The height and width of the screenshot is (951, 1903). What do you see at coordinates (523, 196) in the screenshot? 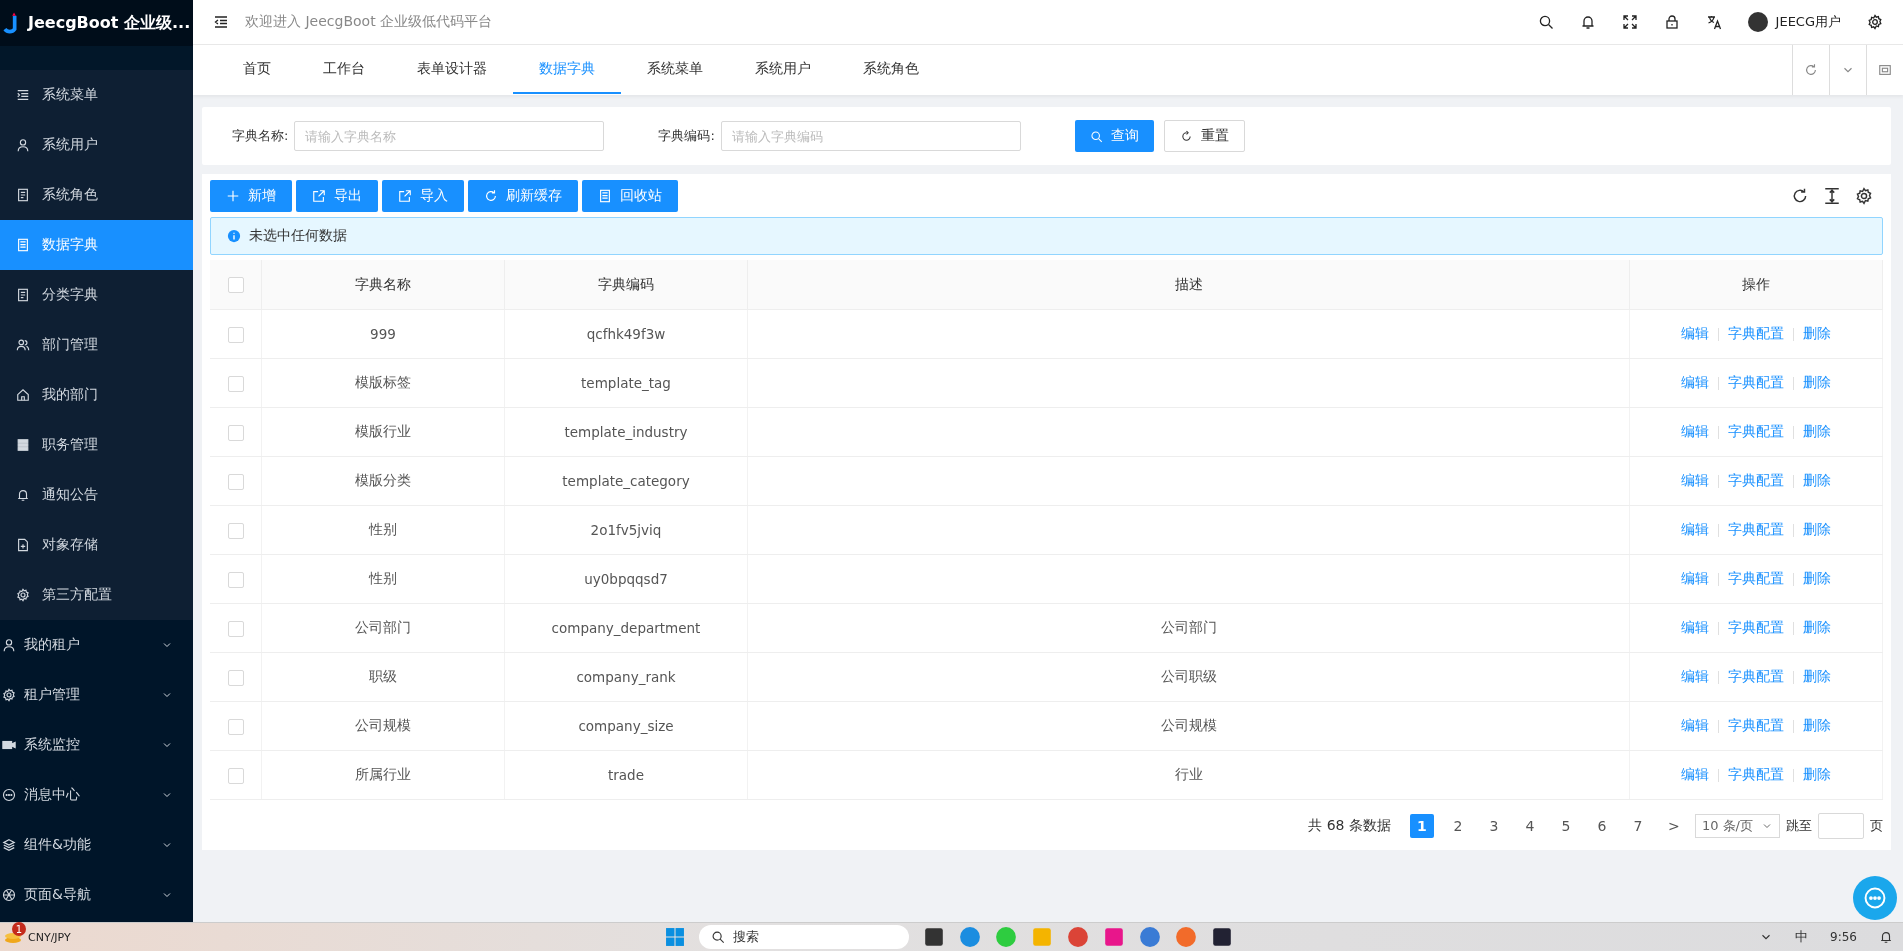
I see `refresh-cache-button: 刷新缓存` at bounding box center [523, 196].